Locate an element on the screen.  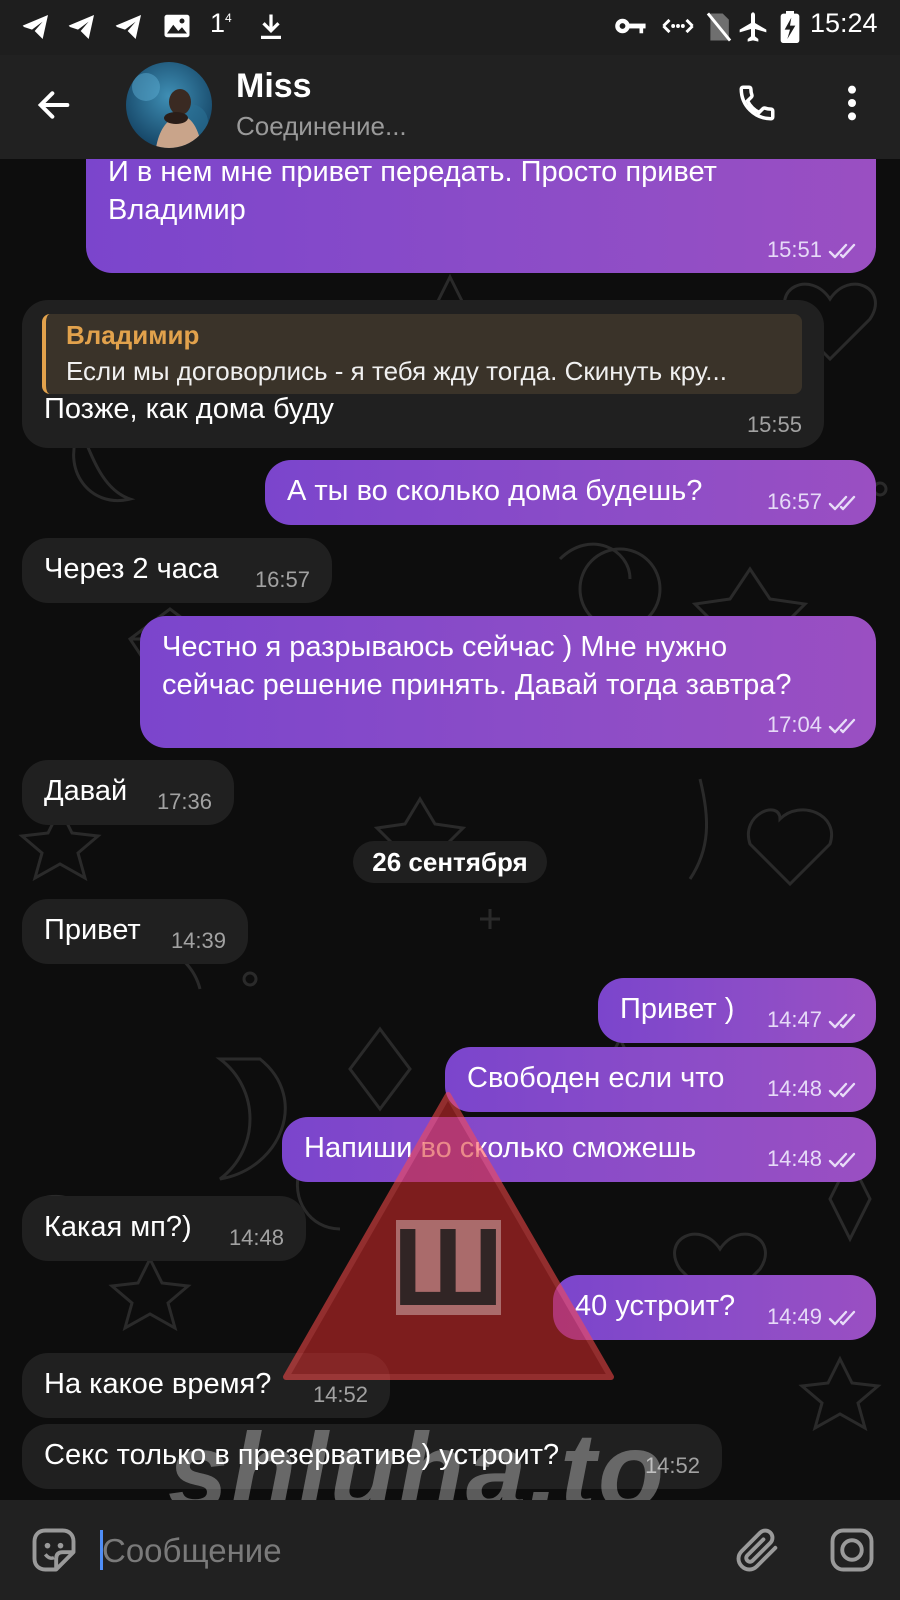
battery-charging-icon is located at coordinates (790, 27).